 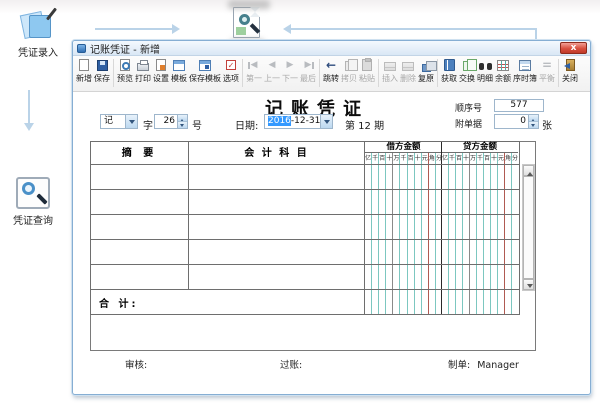 I want to click on toolbar-button-label: 第一, so click(x=254, y=78).